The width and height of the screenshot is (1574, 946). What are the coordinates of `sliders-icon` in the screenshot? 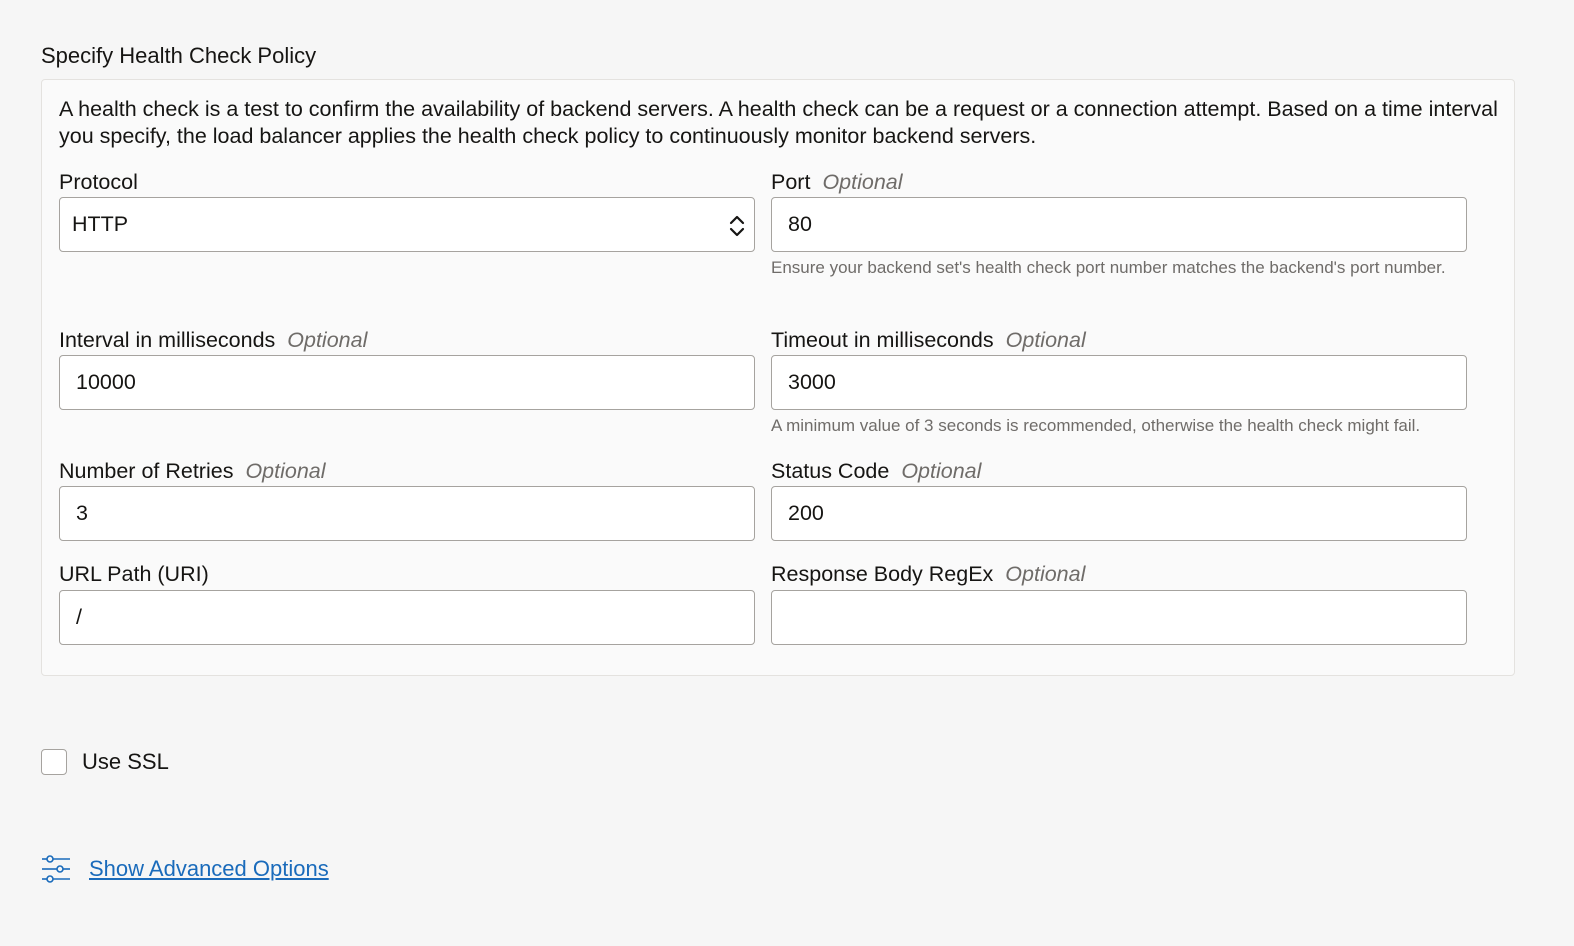 It's located at (56, 869).